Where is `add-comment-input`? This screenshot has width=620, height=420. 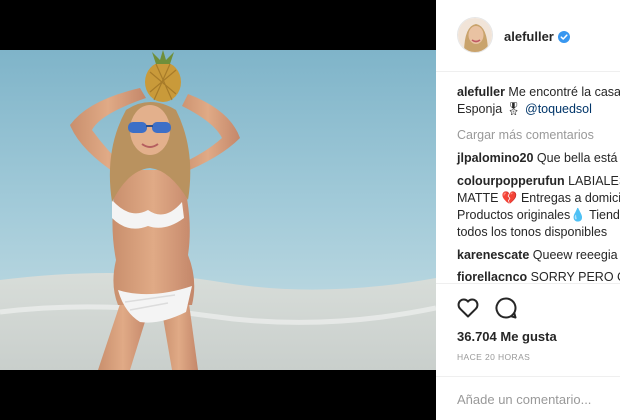 add-comment-input is located at coordinates (538, 399).